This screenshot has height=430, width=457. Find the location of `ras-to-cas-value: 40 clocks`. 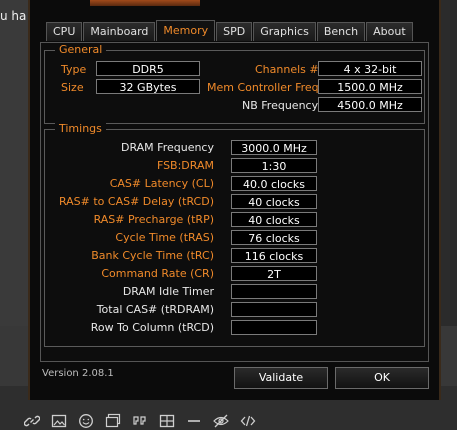

ras-to-cas-value: 40 clocks is located at coordinates (274, 201).